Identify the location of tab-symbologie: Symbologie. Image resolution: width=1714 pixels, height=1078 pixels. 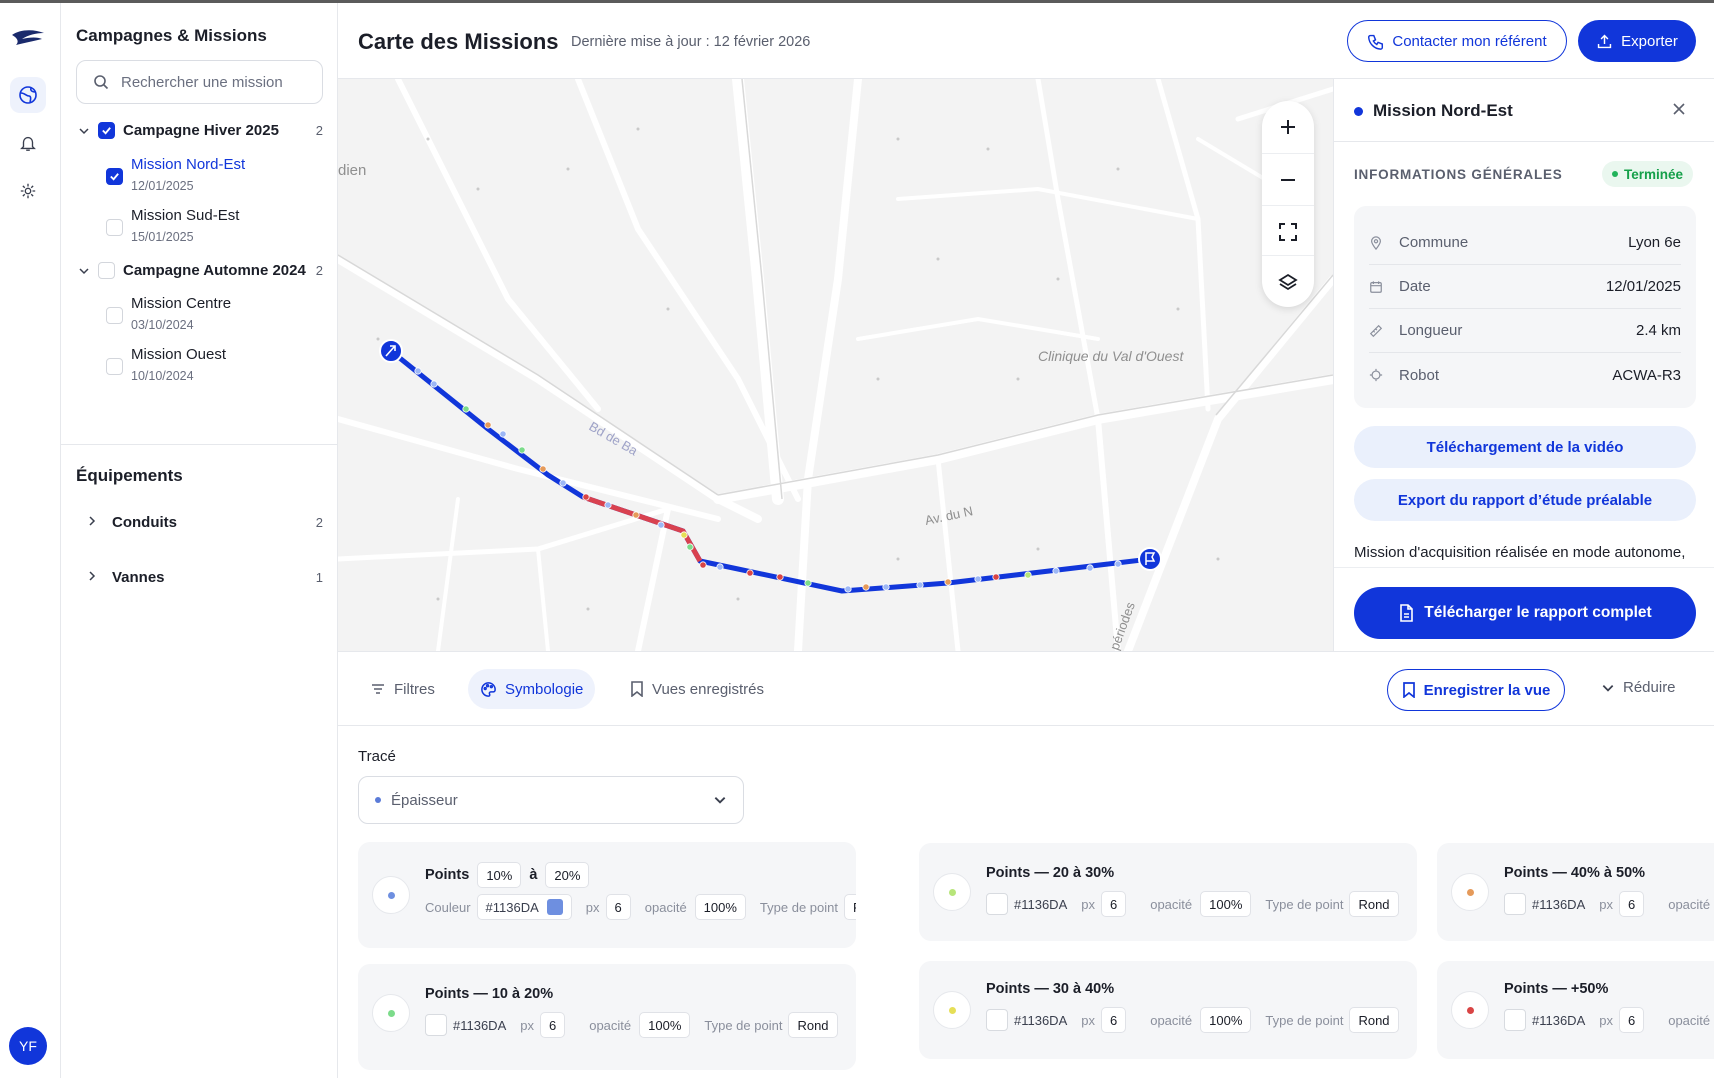
(532, 689).